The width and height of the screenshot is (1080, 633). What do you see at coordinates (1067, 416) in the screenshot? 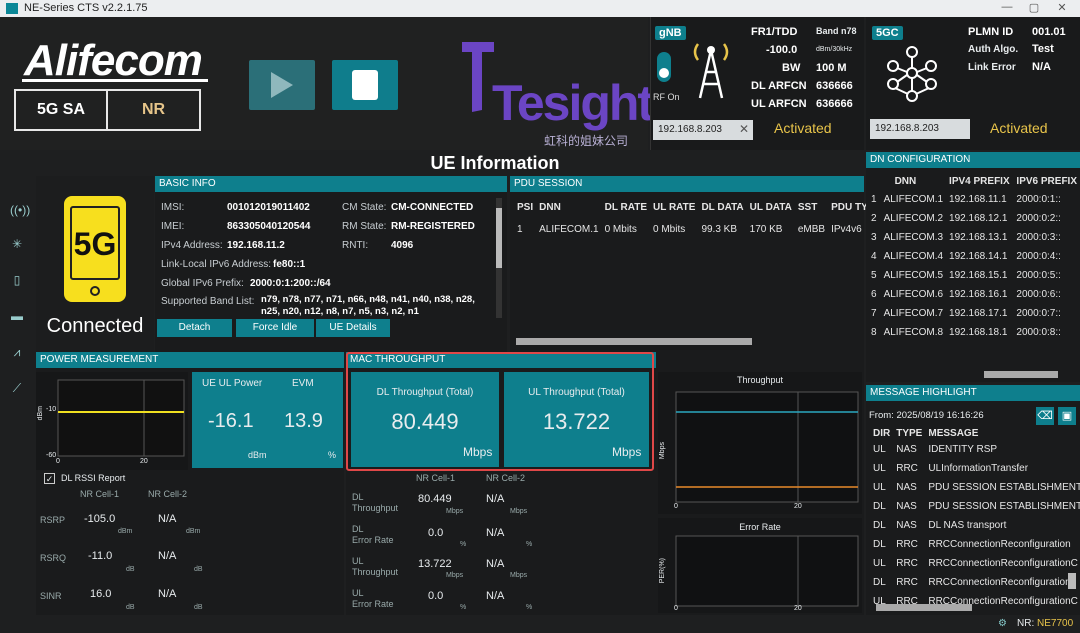
I see `save-icon: ▣` at bounding box center [1067, 416].